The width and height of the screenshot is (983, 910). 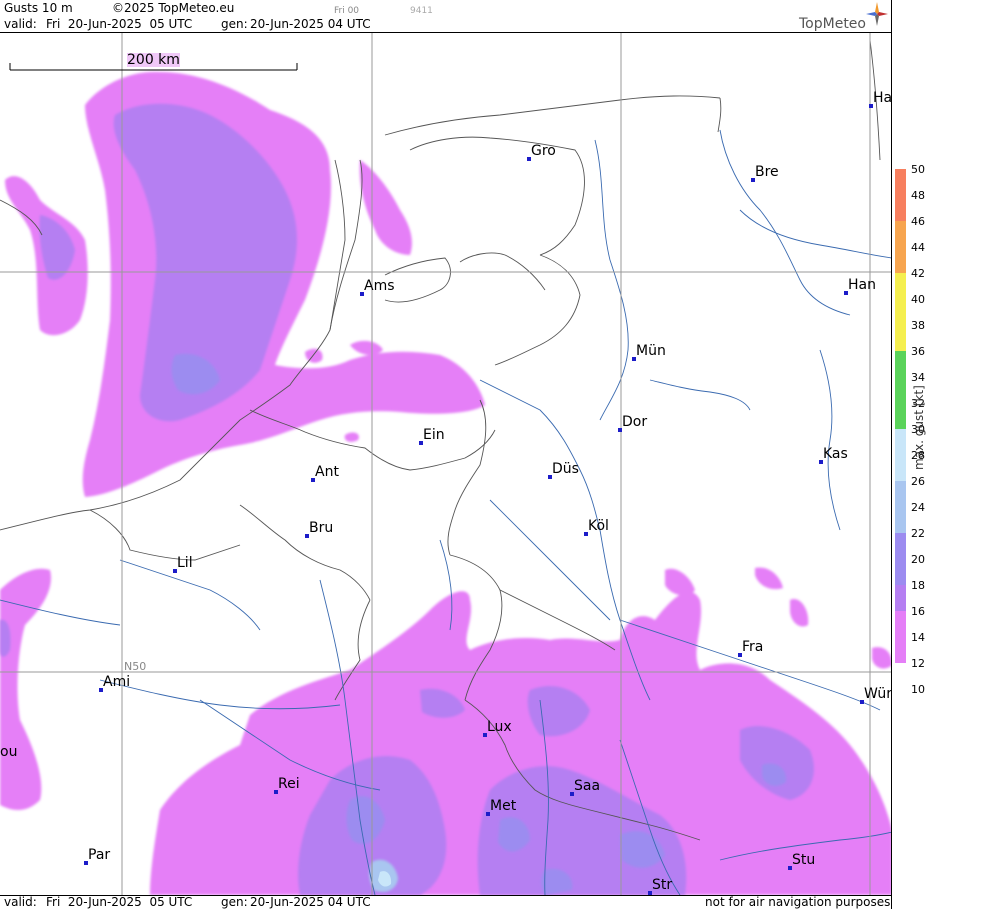 What do you see at coordinates (185, 563) in the screenshot?
I see `city-label: Lil` at bounding box center [185, 563].